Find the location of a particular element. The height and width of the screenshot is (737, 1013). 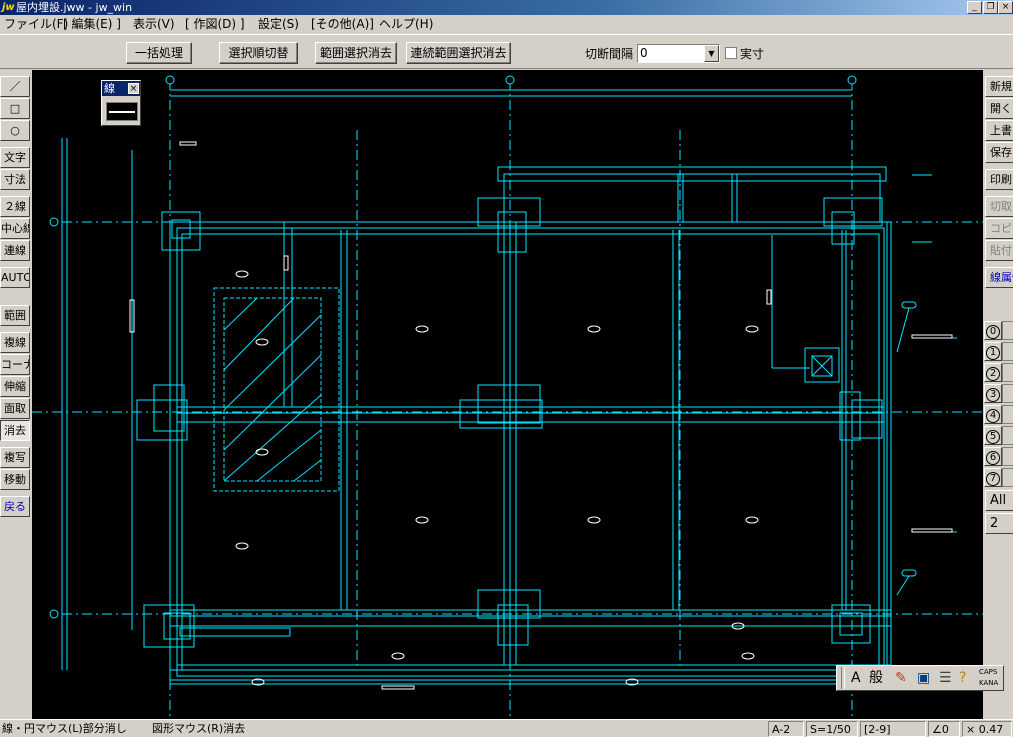

interval-label: 切断間隔 is located at coordinates (609, 54).